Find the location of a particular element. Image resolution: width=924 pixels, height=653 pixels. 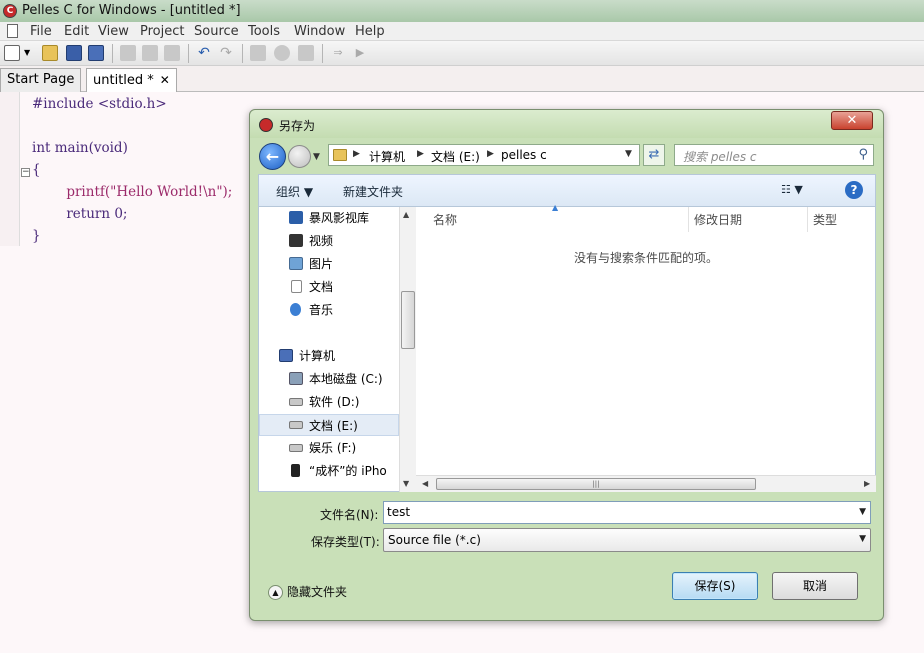

nav-item-drive-d: 软件 (D:) is located at coordinates (329, 402).